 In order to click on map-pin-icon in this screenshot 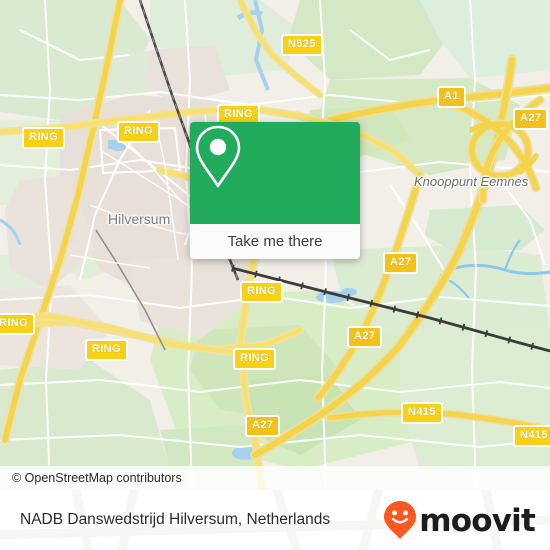, I will do `click(218, 156)`.